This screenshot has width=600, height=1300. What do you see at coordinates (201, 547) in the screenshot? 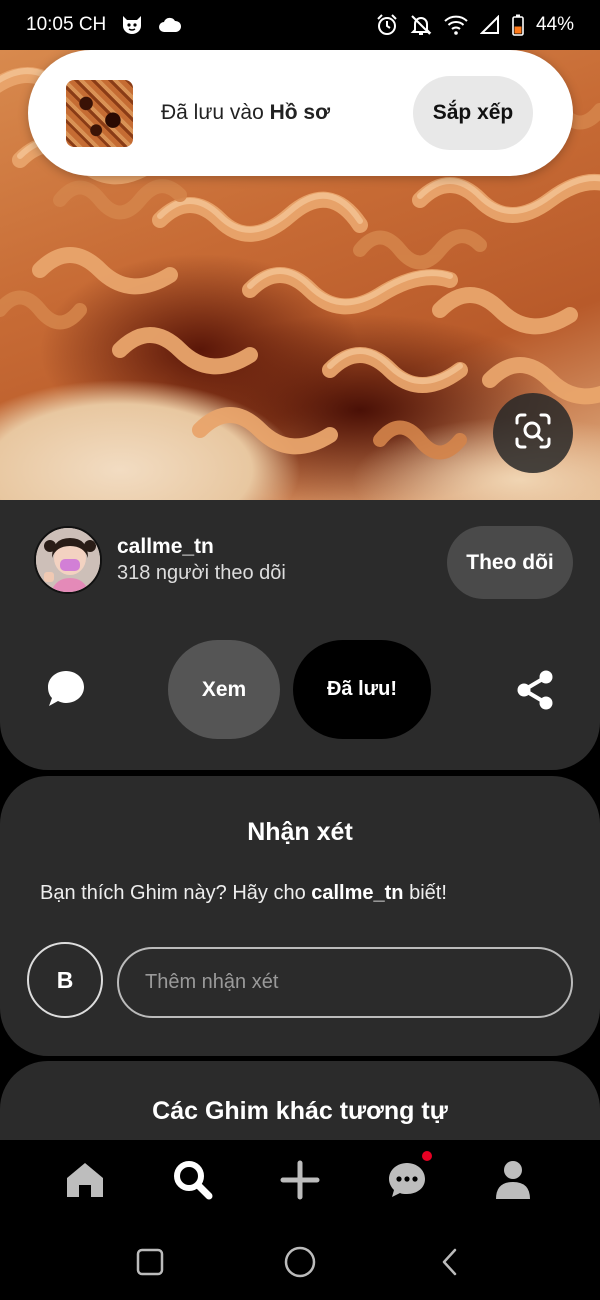
I see `author-name: callme_tn` at bounding box center [201, 547].